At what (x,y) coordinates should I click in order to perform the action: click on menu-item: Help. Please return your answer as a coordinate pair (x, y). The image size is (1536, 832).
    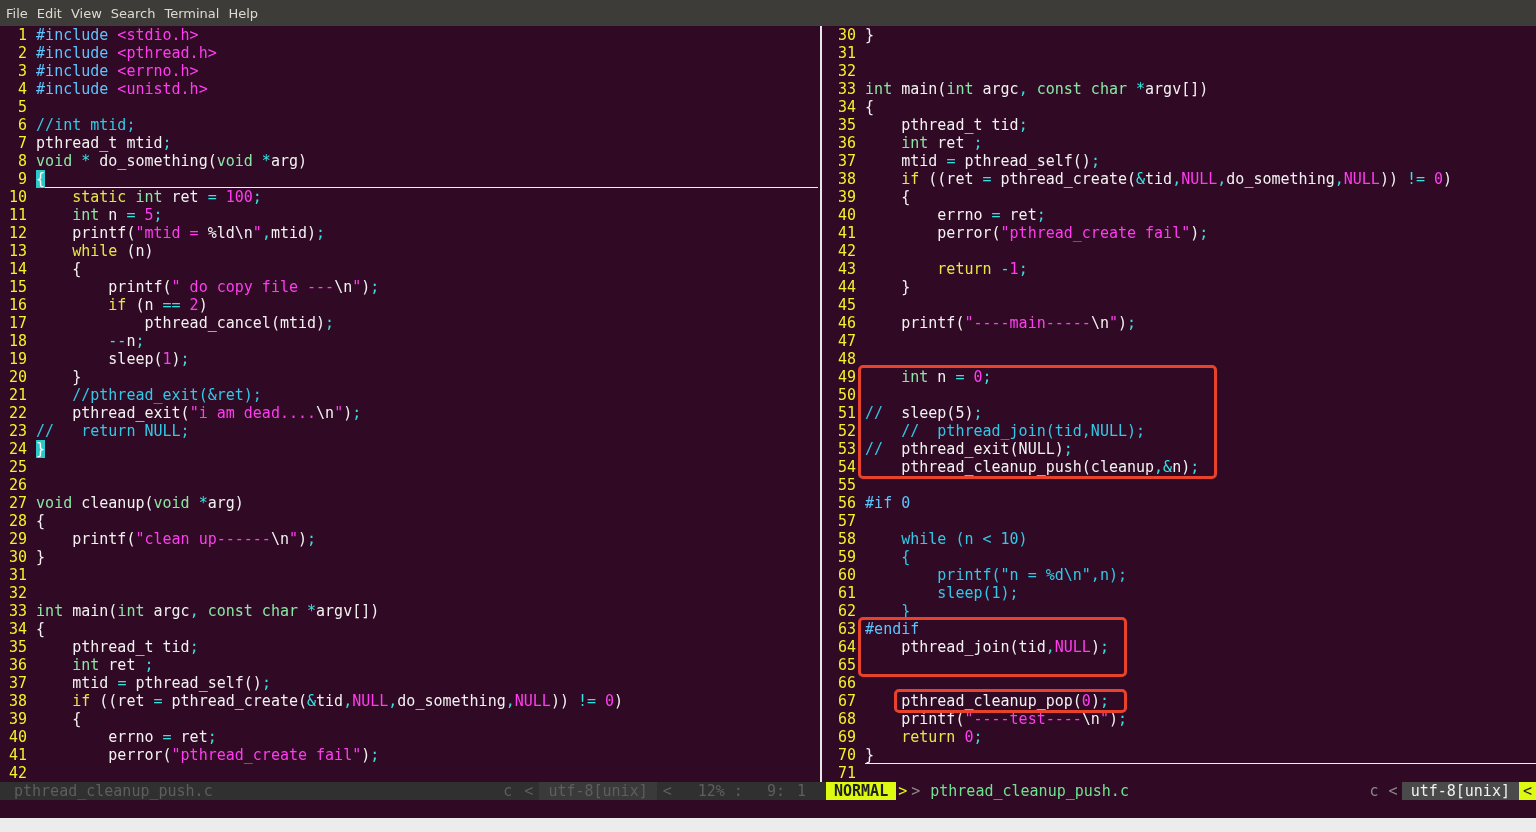
    Looking at the image, I should click on (243, 13).